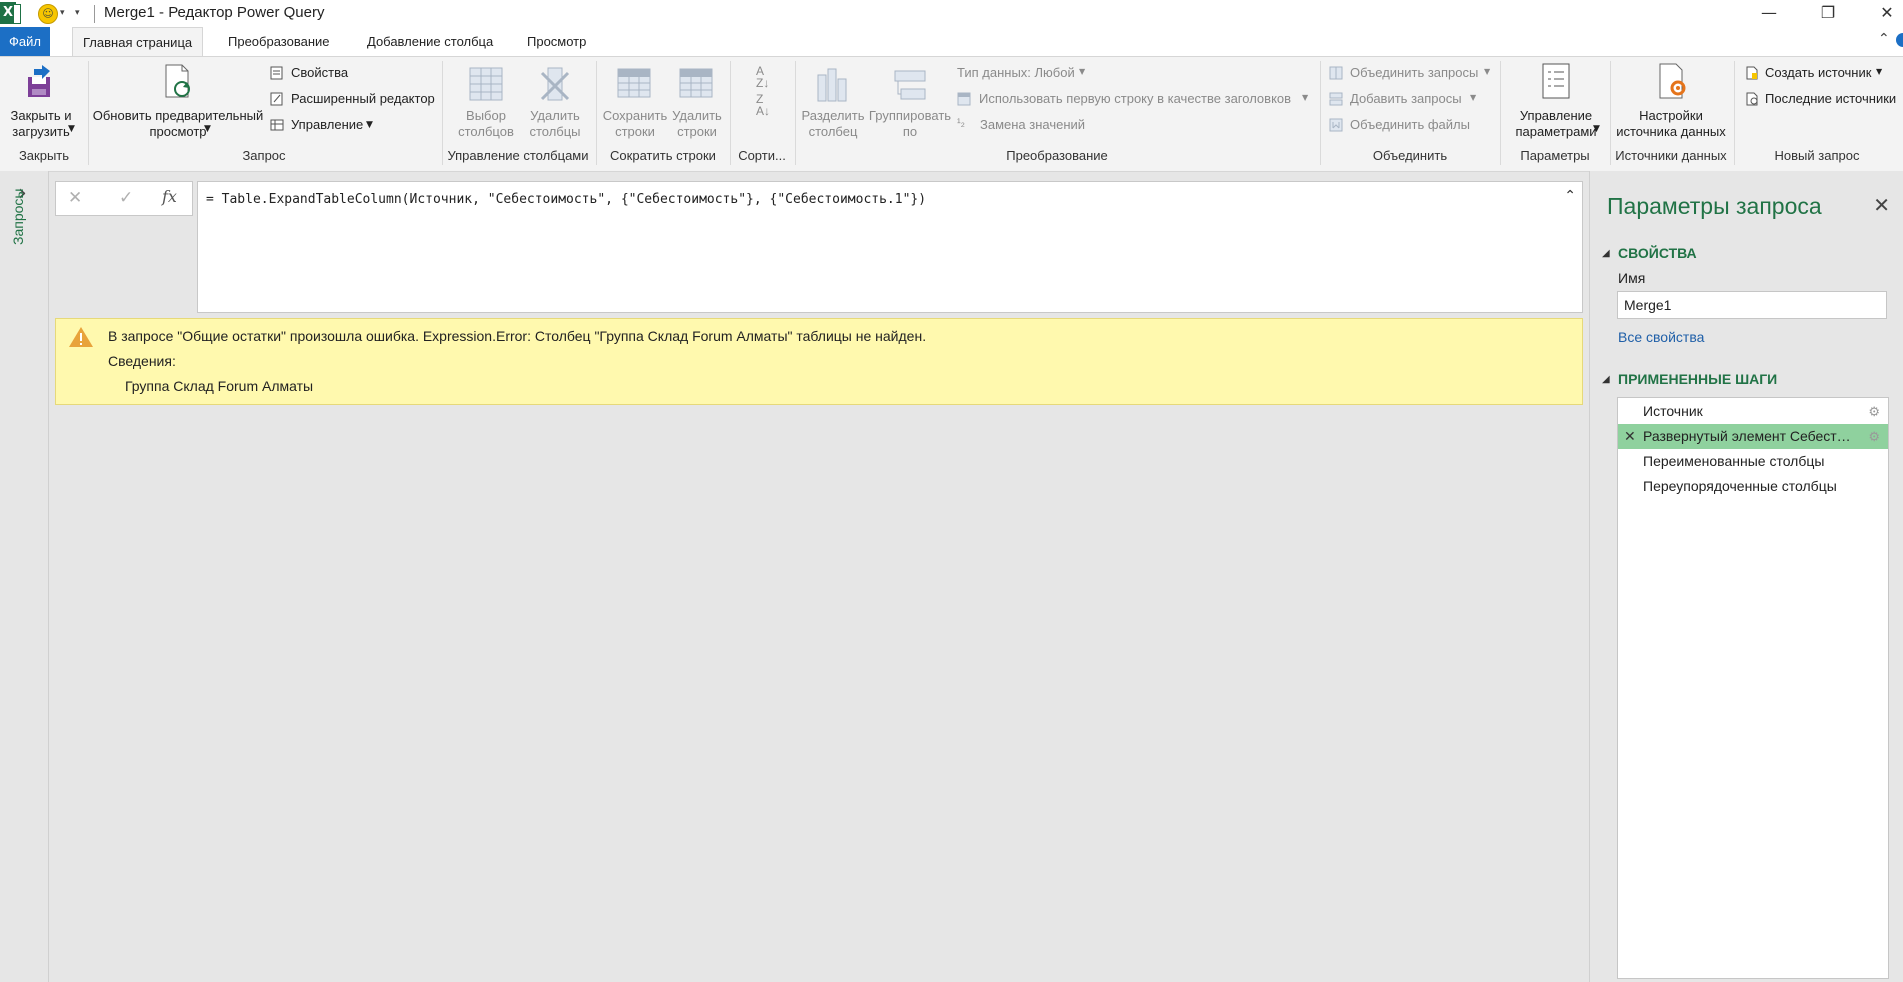 The width and height of the screenshot is (1903, 982). What do you see at coordinates (1752, 305) in the screenshot?
I see `query-name-input` at bounding box center [1752, 305].